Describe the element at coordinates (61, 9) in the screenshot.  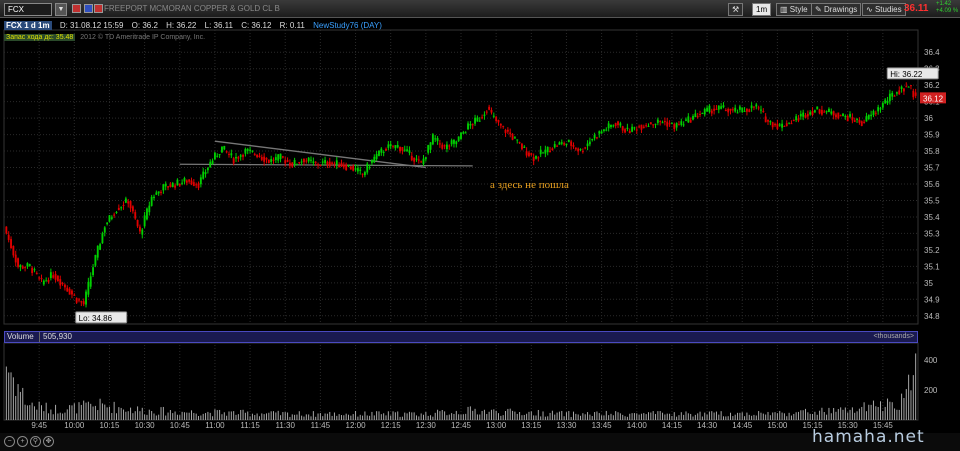
I see `symbol-dropdown-icon: ▼` at that location.